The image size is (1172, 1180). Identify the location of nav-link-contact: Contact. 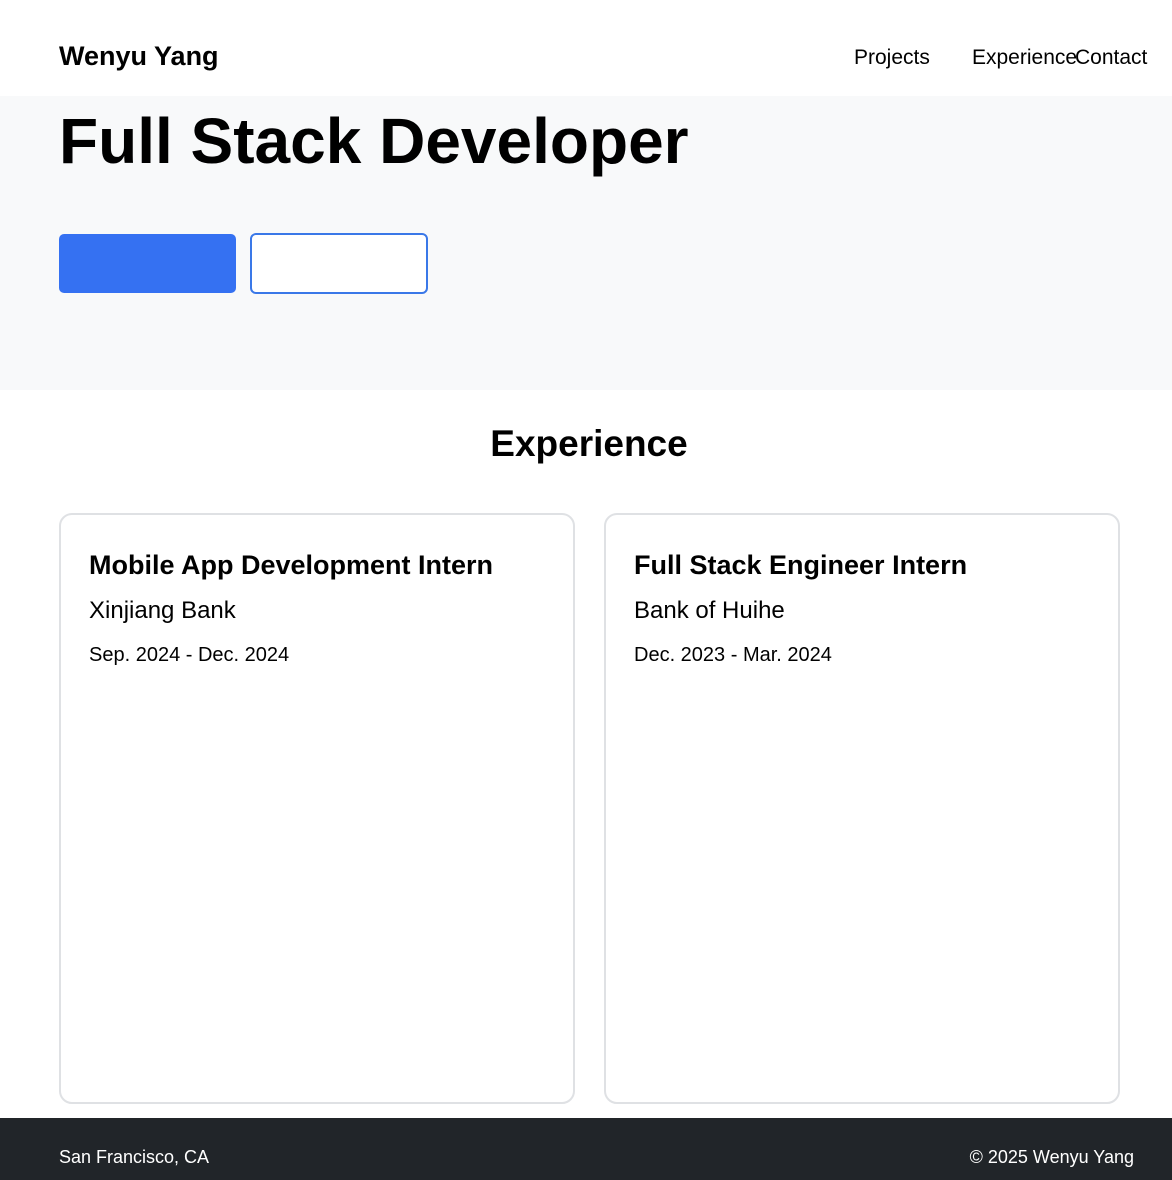
(1111, 58).